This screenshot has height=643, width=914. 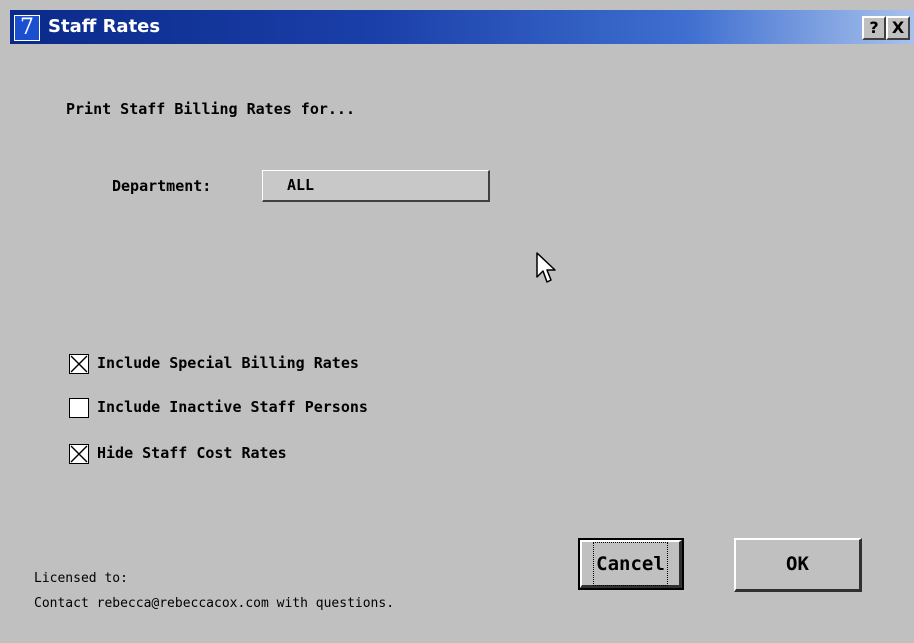 What do you see at coordinates (81, 578) in the screenshot?
I see `license-line-1: Licensed to:` at bounding box center [81, 578].